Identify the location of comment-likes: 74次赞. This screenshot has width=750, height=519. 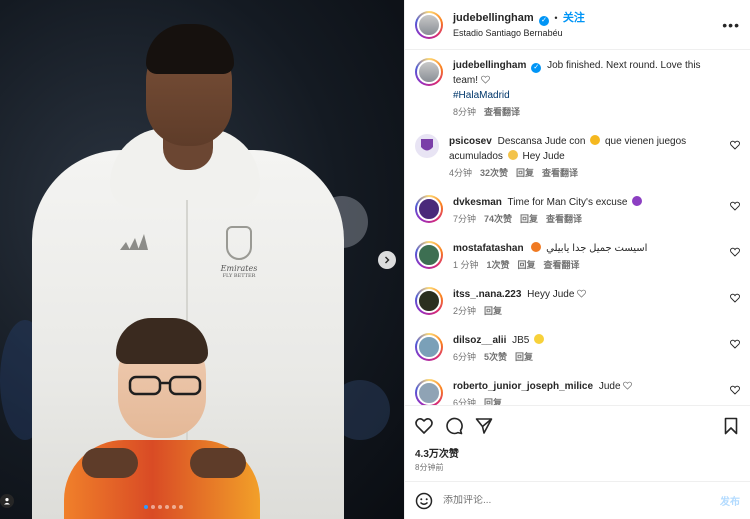
(498, 219).